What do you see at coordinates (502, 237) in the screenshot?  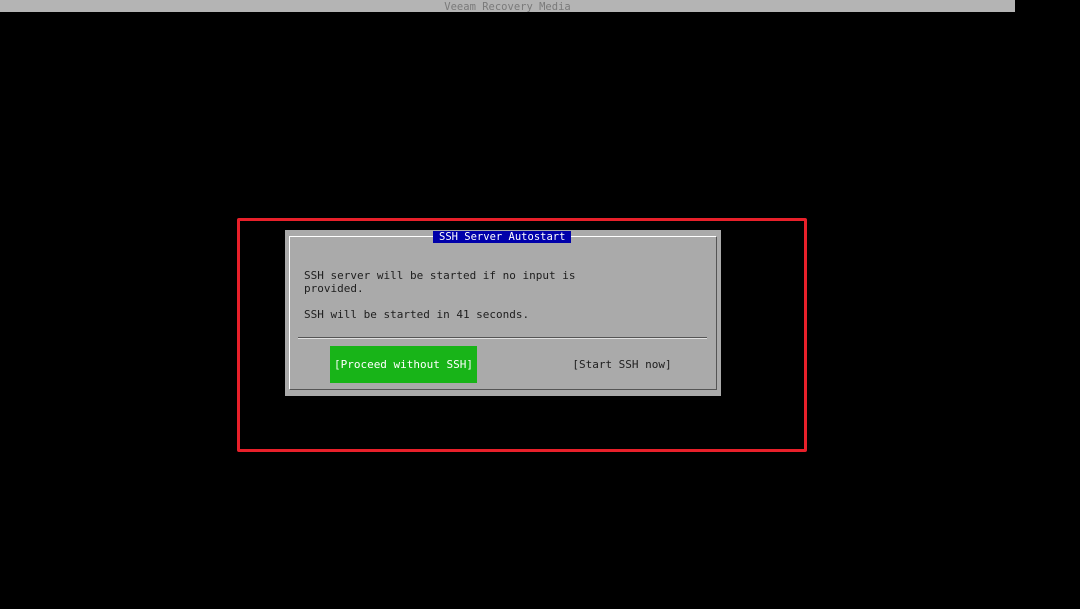 I see `dialog-title: SSH Server Autostart` at bounding box center [502, 237].